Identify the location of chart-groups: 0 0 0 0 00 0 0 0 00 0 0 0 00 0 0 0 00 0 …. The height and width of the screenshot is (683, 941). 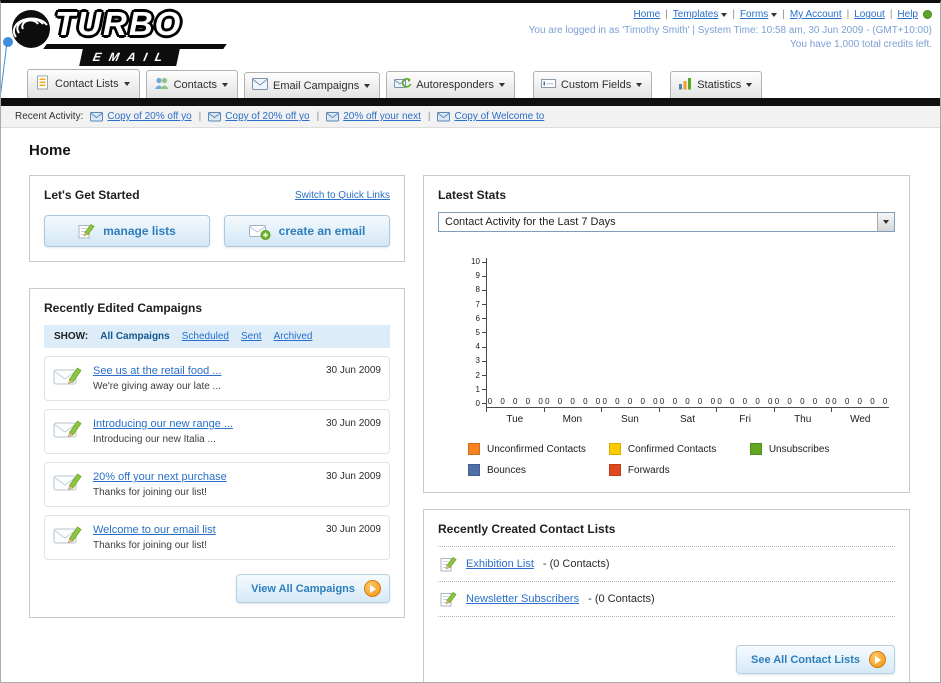
(688, 401).